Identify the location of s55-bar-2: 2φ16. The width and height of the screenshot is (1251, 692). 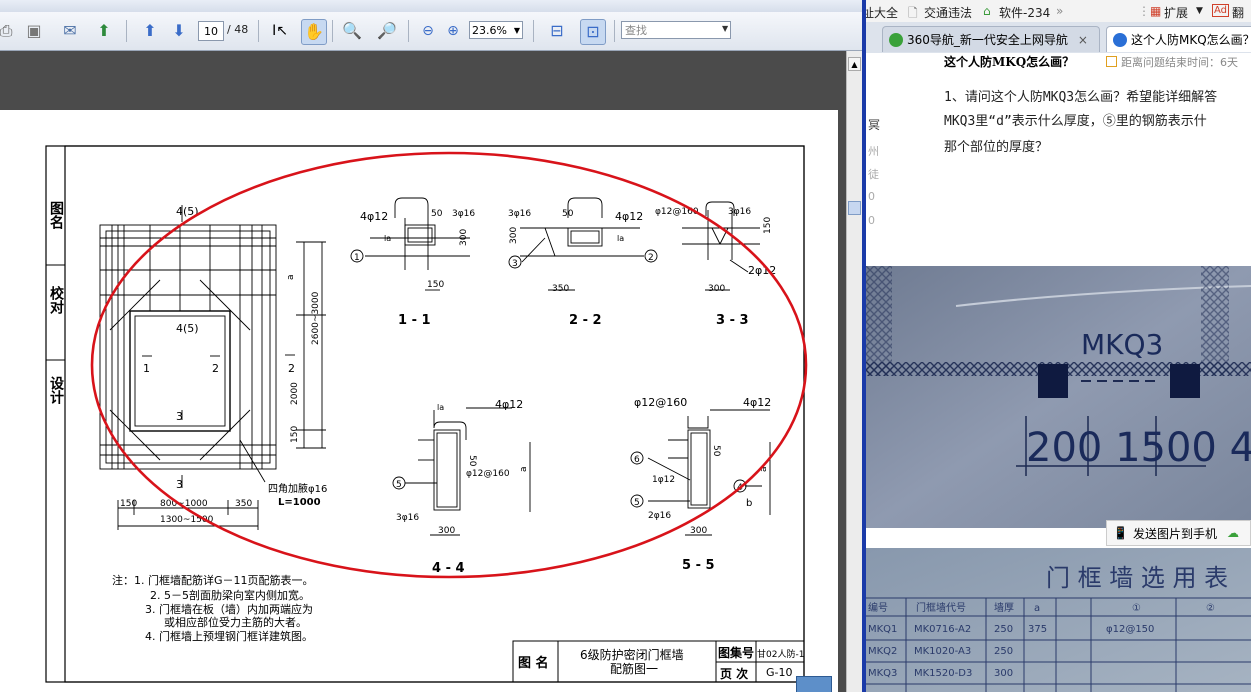
(659, 516).